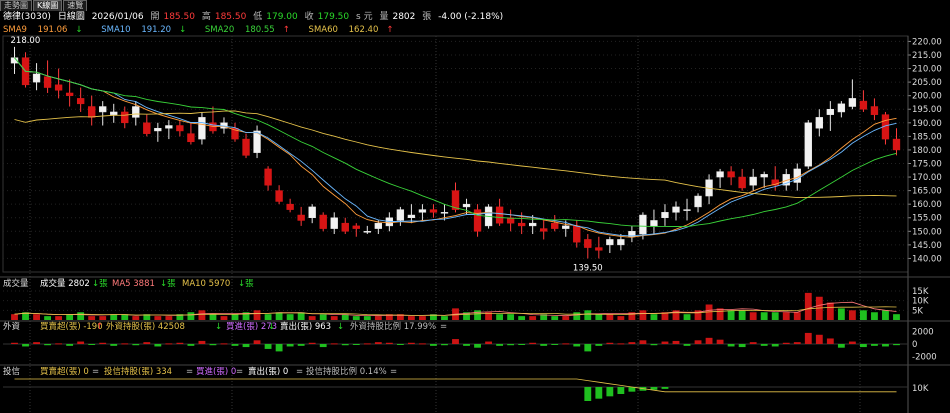 This screenshot has height=413, width=950. What do you see at coordinates (271, 327) in the screenshot?
I see `foreign-legend-6: ↓` at bounding box center [271, 327].